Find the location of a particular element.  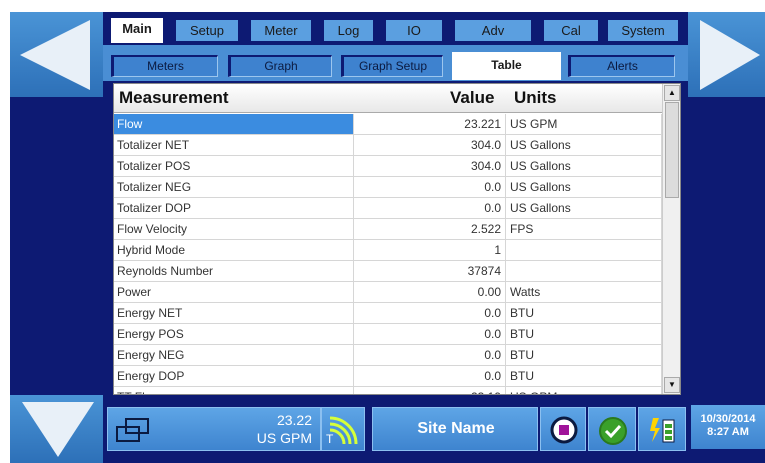

cell-measurement: Totalizer NEG is located at coordinates (234, 187).